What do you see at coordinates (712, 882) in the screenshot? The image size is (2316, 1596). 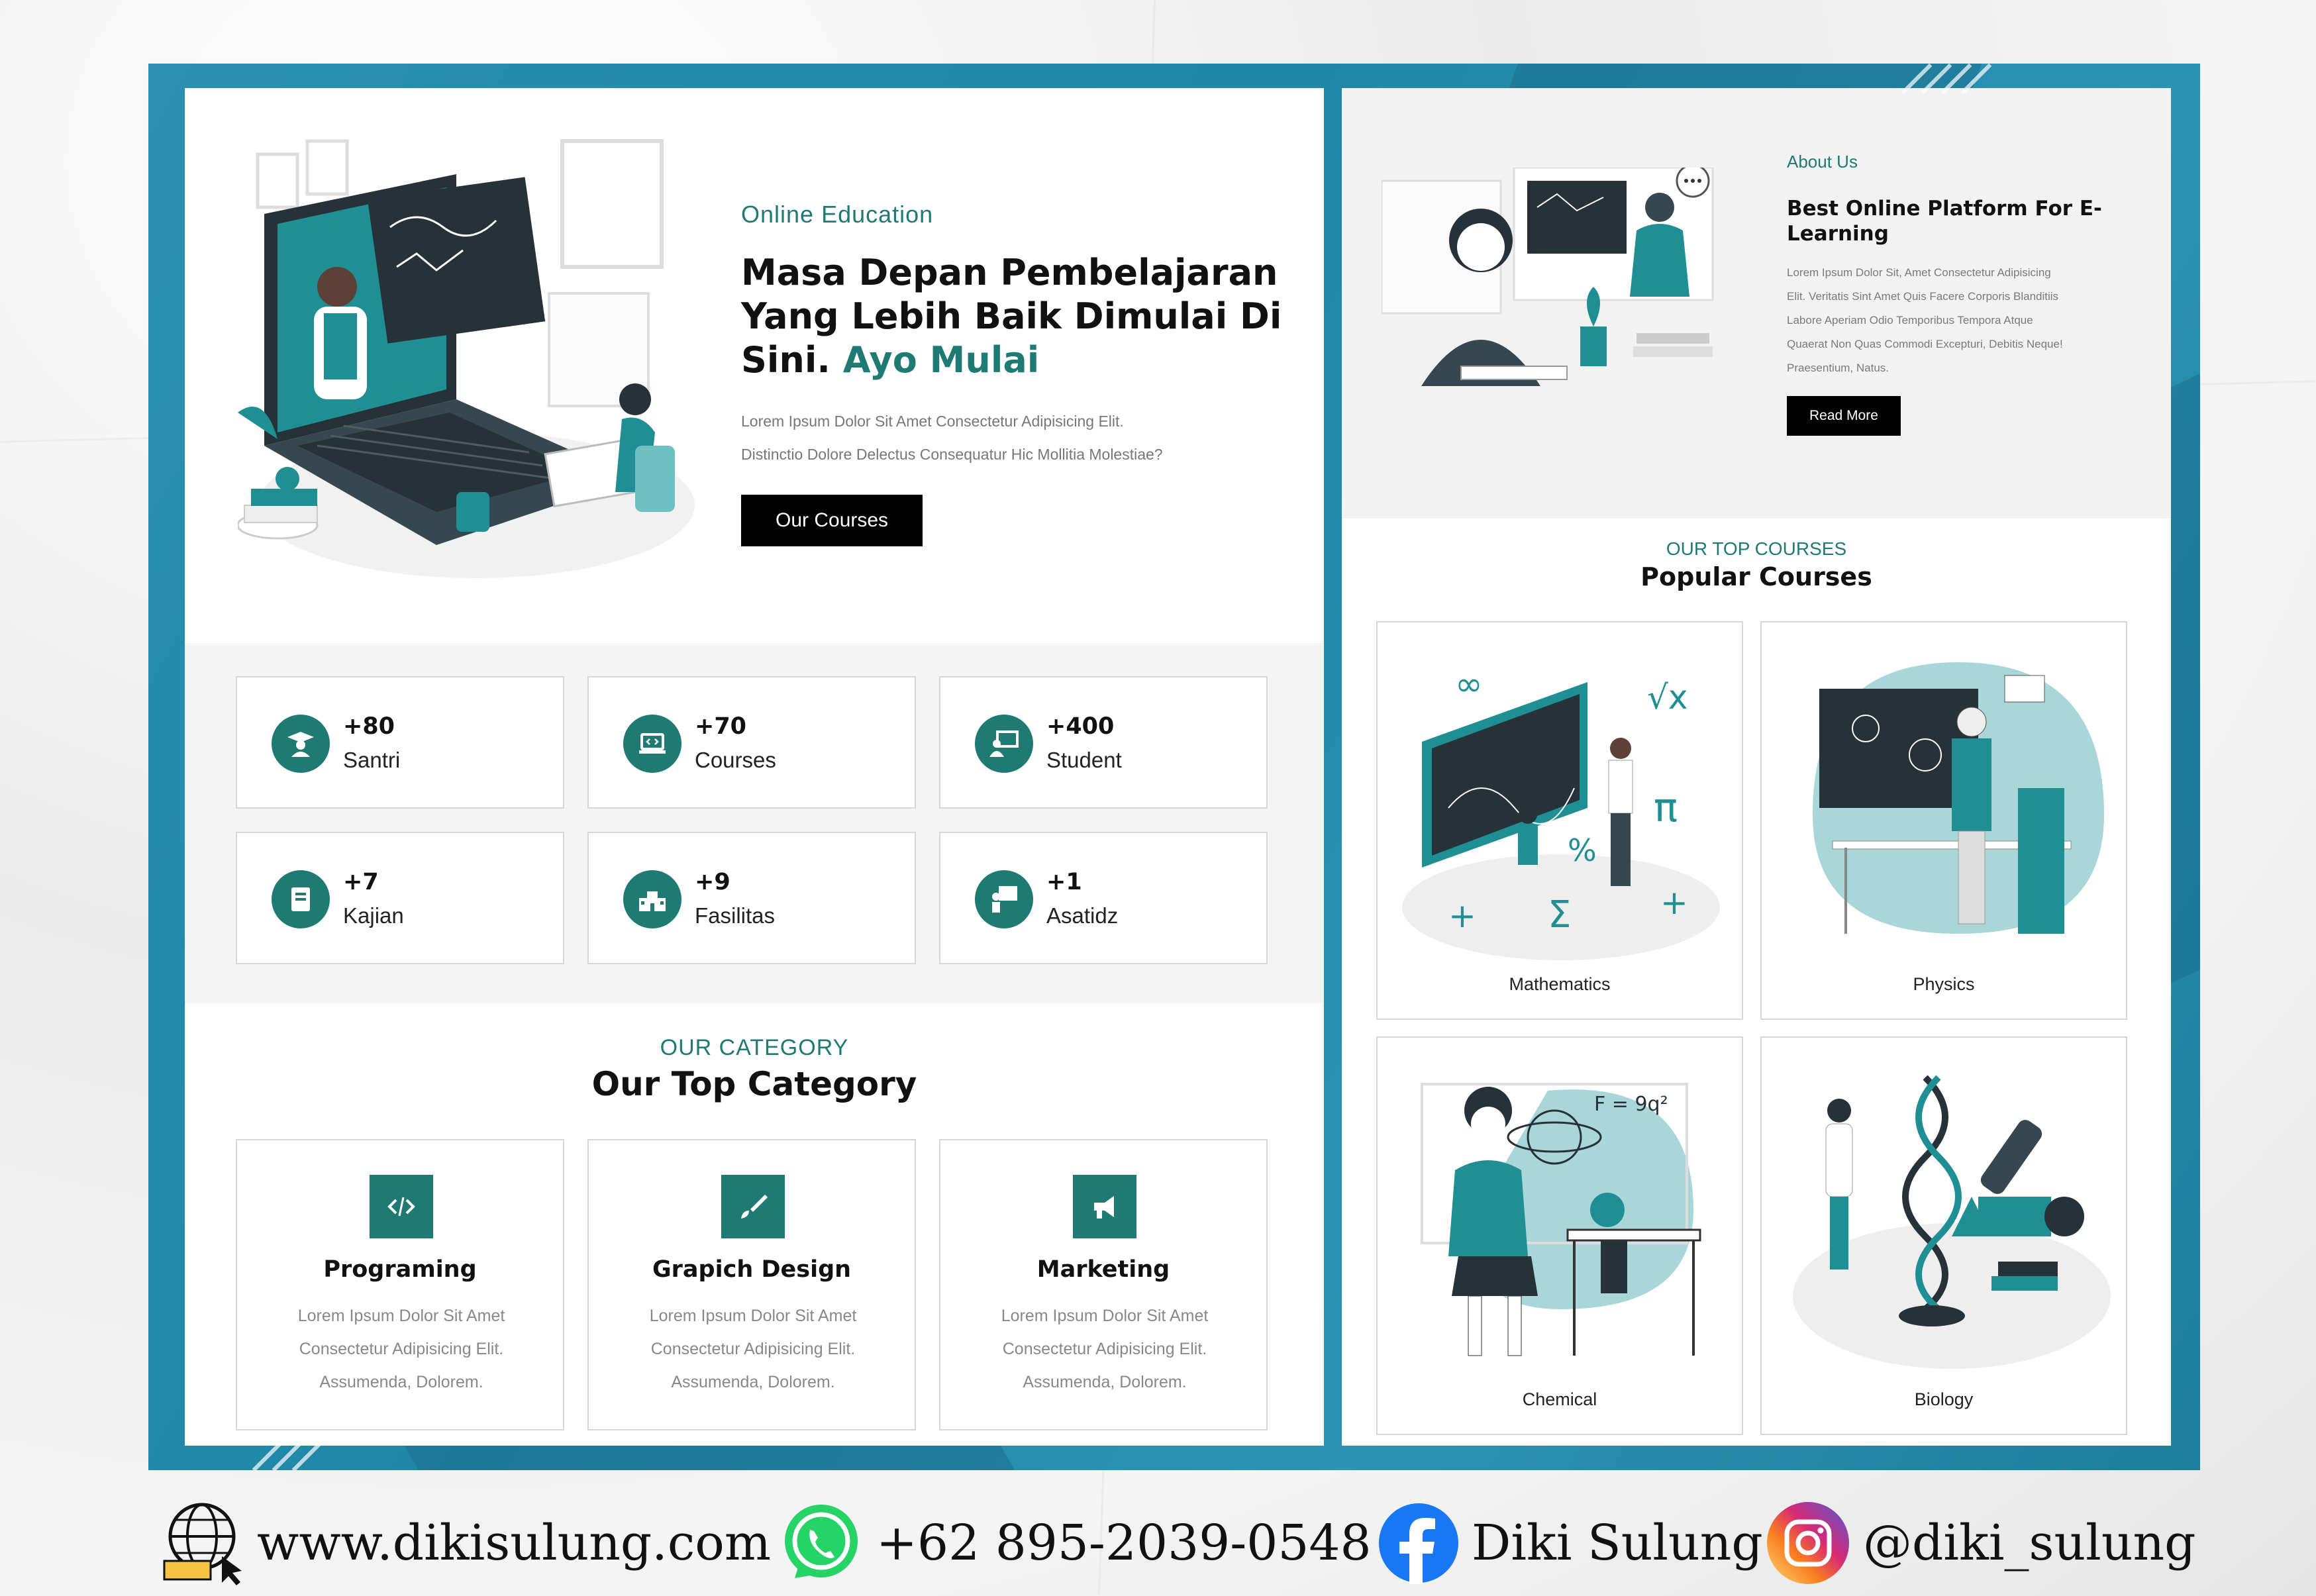 I see `stat-value: +9` at bounding box center [712, 882].